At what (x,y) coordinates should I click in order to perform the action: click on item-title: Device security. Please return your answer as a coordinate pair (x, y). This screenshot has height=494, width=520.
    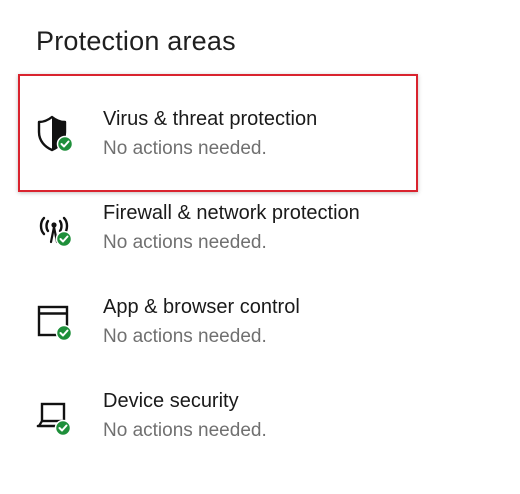
    Looking at the image, I should click on (171, 401).